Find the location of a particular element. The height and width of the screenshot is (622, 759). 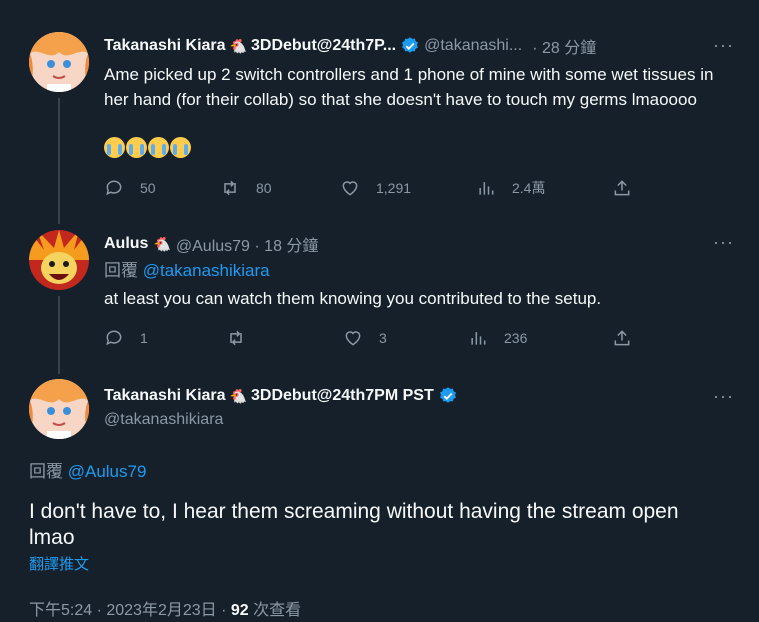

tweet-time: · 28 分鐘 is located at coordinates (564, 46).